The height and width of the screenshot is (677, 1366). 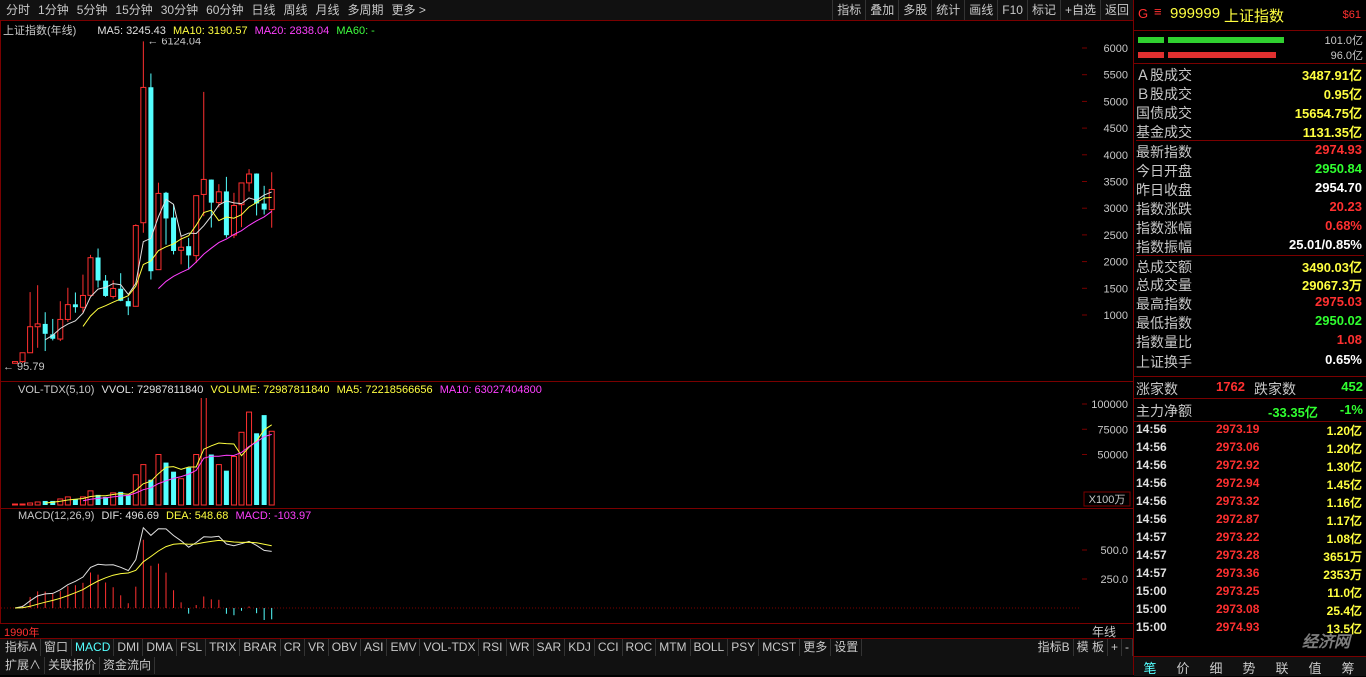 I want to click on down-label: 跌家数, so click(x=1275, y=389).